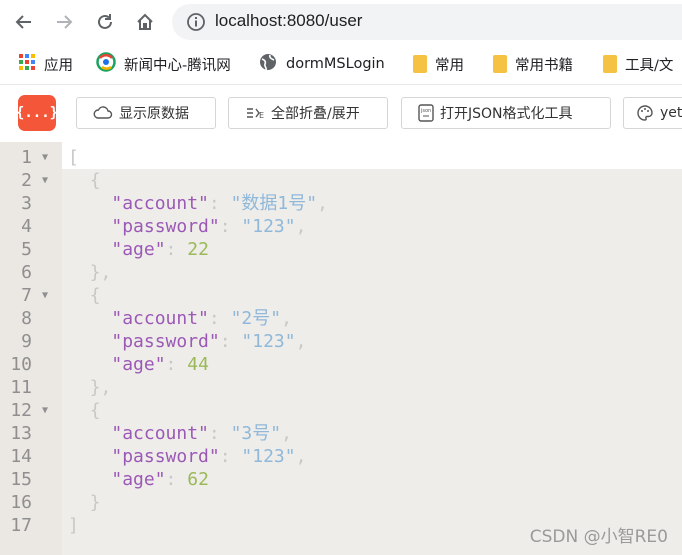 Image resolution: width=682 pixels, height=555 pixels. I want to click on bookmarks-bar: 应用 新闻中心-腾讯网 dormMSLogin 常用 常用书籍 工具/文, so click(341, 64).